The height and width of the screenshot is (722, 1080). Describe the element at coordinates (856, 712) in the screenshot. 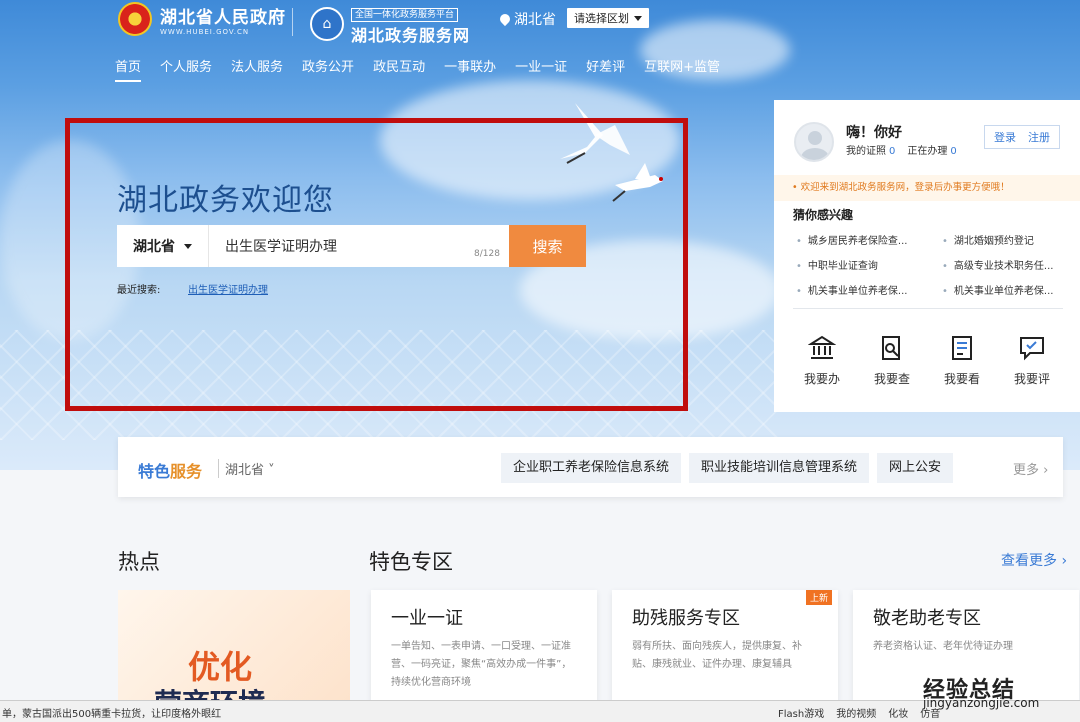

I see `status-item: 我的视频` at that location.